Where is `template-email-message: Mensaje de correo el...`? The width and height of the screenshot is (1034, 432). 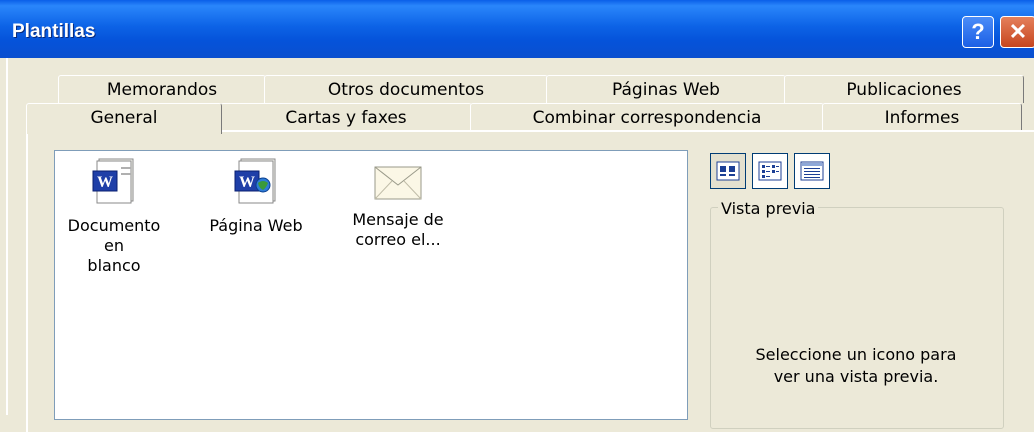 template-email-message: Mensaje de correo el... is located at coordinates (398, 200).